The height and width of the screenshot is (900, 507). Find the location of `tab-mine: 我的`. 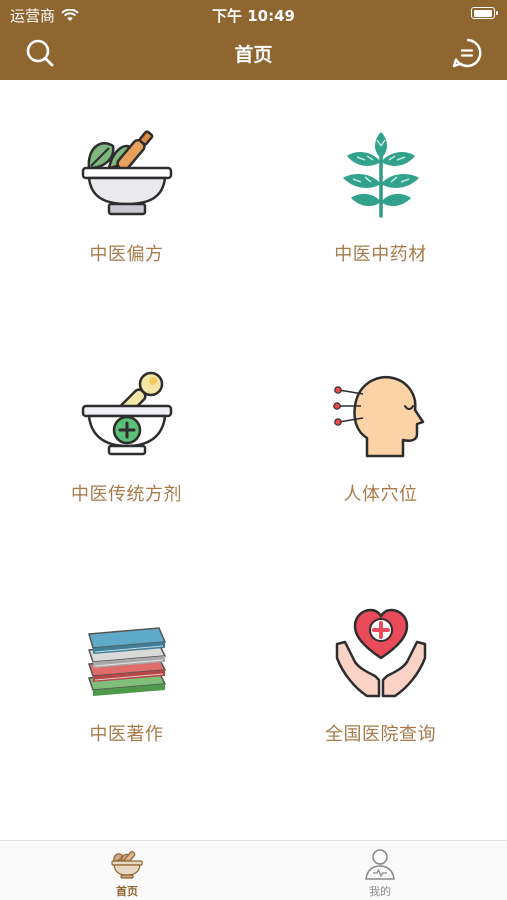

tab-mine: 我的 is located at coordinates (380, 873).